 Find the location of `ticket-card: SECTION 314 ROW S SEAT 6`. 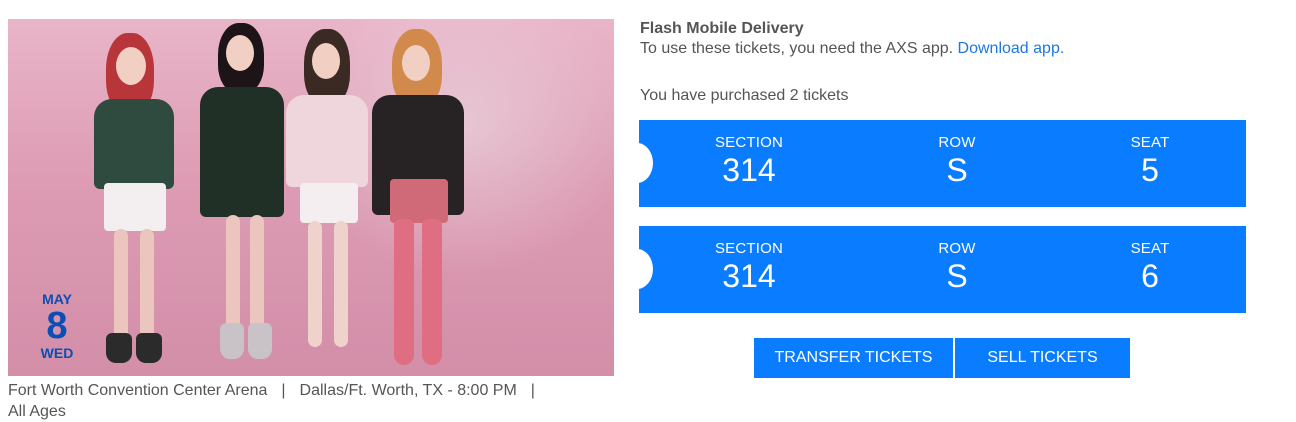

ticket-card: SECTION 314 ROW S SEAT 6 is located at coordinates (942, 269).